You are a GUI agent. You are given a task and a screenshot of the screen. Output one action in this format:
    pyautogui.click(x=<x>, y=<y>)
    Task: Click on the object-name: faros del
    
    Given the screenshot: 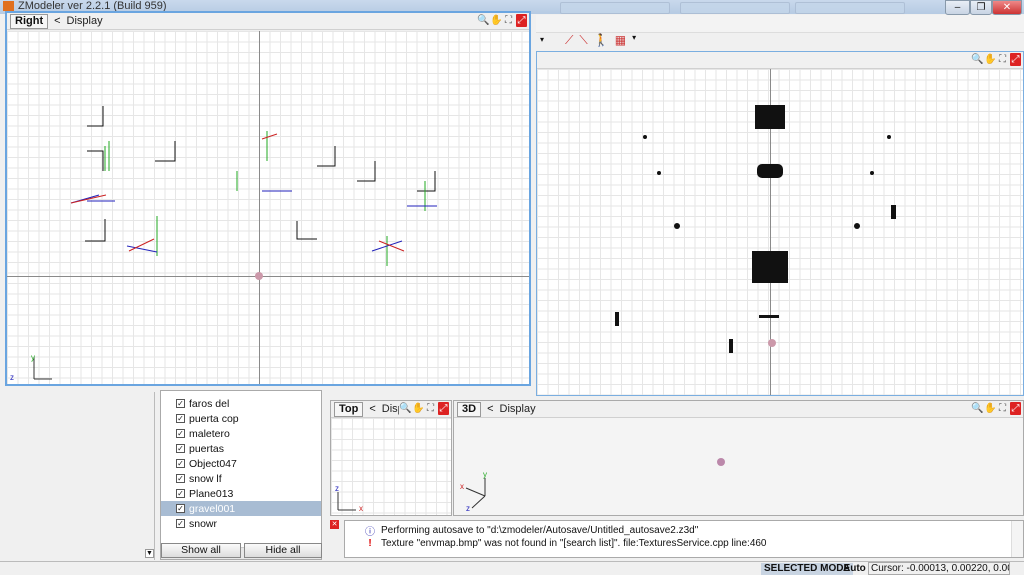 What is the action you would take?
    pyautogui.click(x=209, y=403)
    